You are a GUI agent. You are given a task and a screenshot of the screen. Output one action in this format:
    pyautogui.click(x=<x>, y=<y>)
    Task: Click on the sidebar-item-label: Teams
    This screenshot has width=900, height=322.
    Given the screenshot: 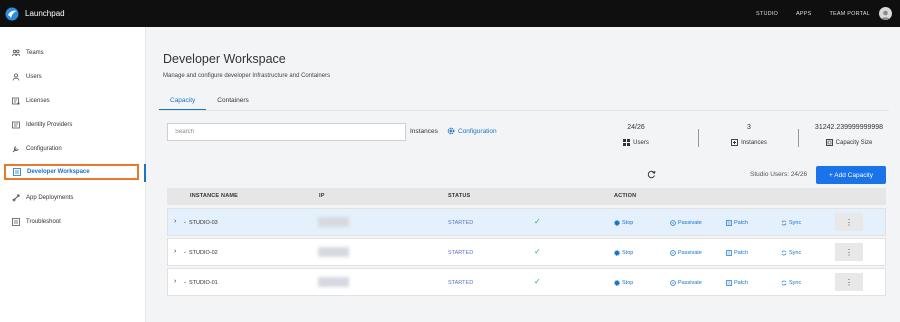 What is the action you would take?
    pyautogui.click(x=35, y=53)
    